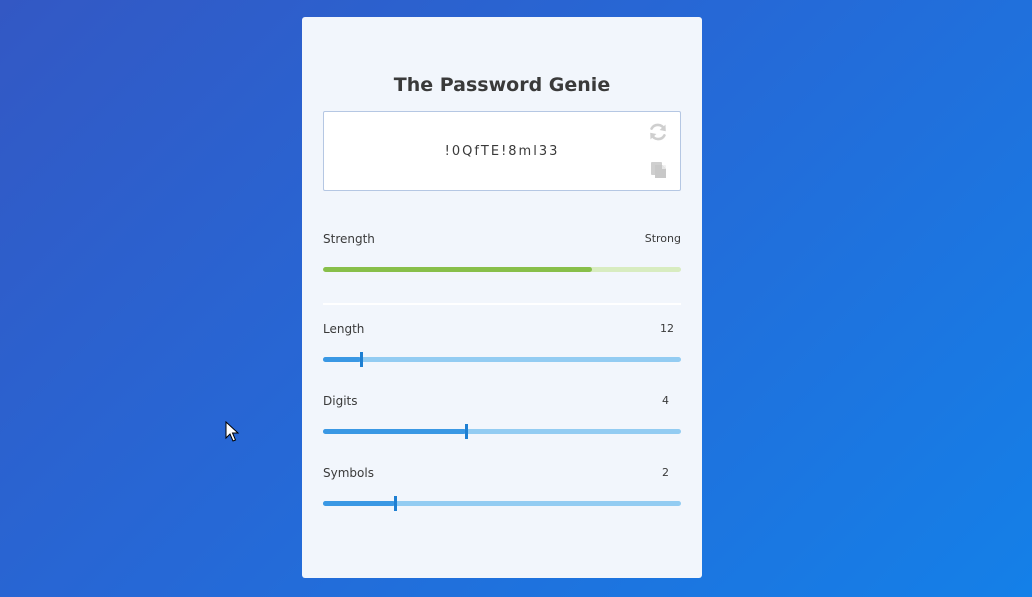 Image resolution: width=1032 pixels, height=597 pixels. I want to click on strength-meter-fill, so click(457, 269).